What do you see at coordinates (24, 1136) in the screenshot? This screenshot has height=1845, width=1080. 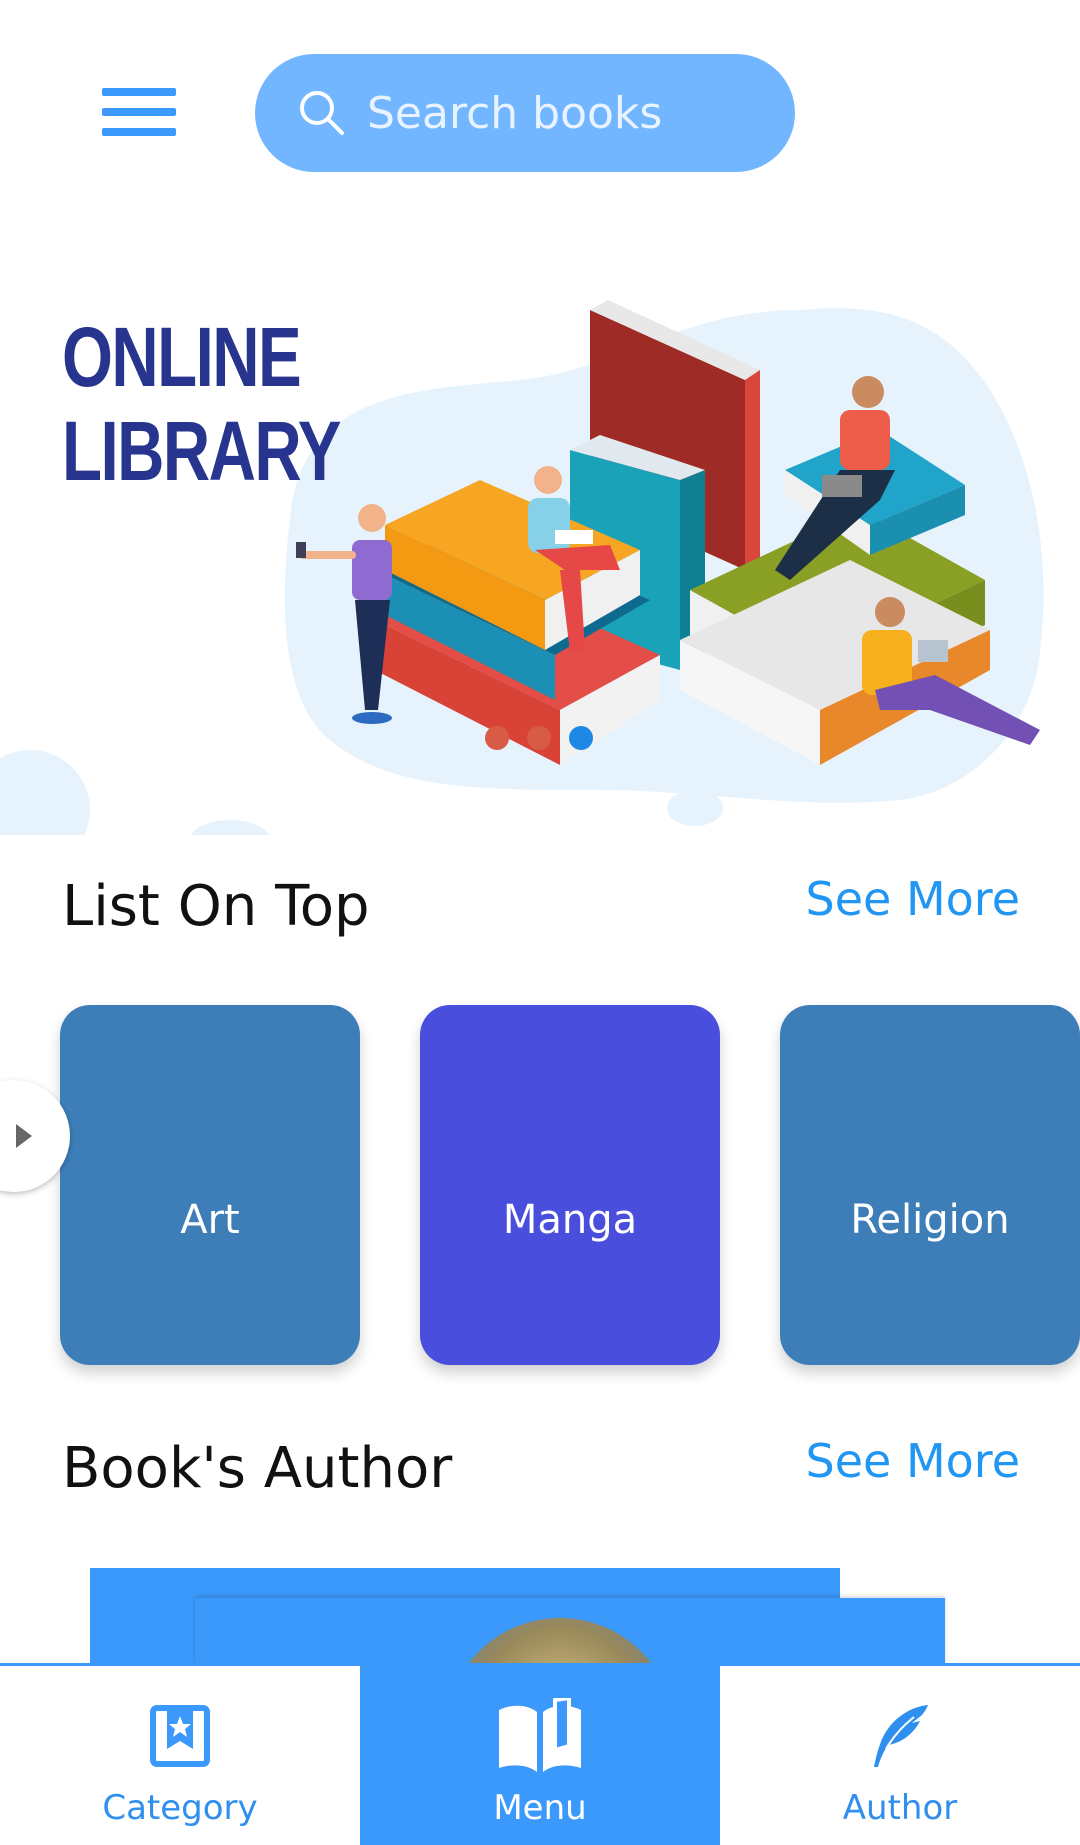 I see `chevron-right-icon` at bounding box center [24, 1136].